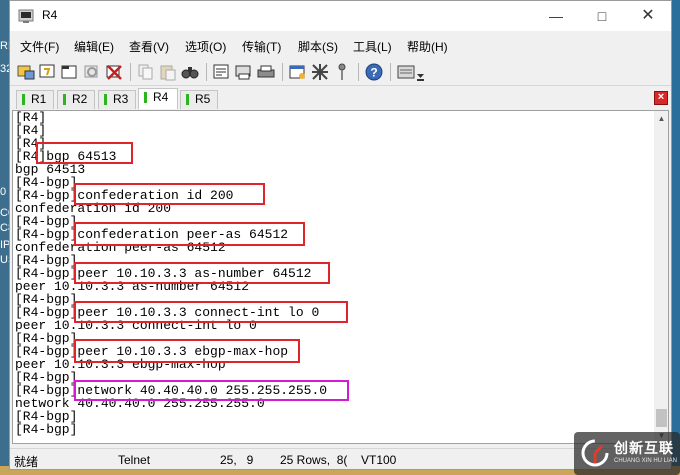  Describe the element at coordinates (168, 72) in the screenshot. I see `paste-icon` at that location.